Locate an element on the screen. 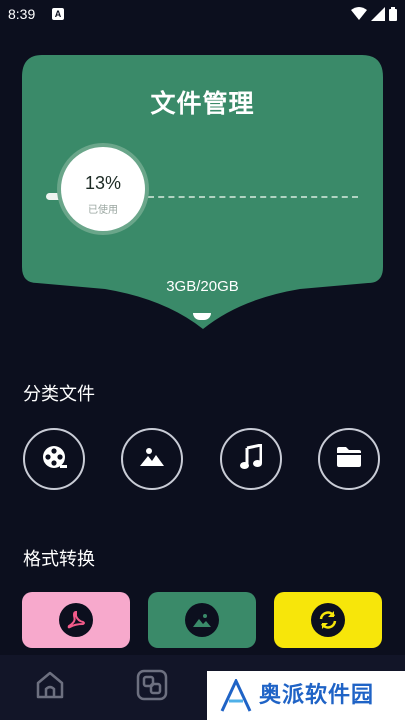 Image resolution: width=405 pixels, height=720 pixels. apps-icon is located at coordinates (152, 687).